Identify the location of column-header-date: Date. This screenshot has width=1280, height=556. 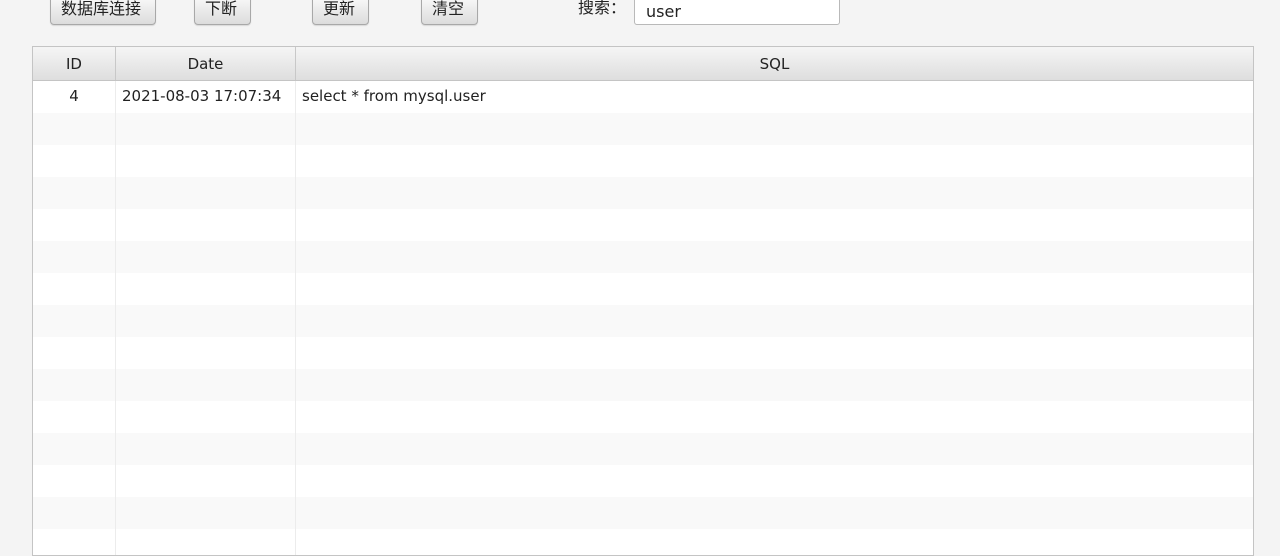
(206, 63).